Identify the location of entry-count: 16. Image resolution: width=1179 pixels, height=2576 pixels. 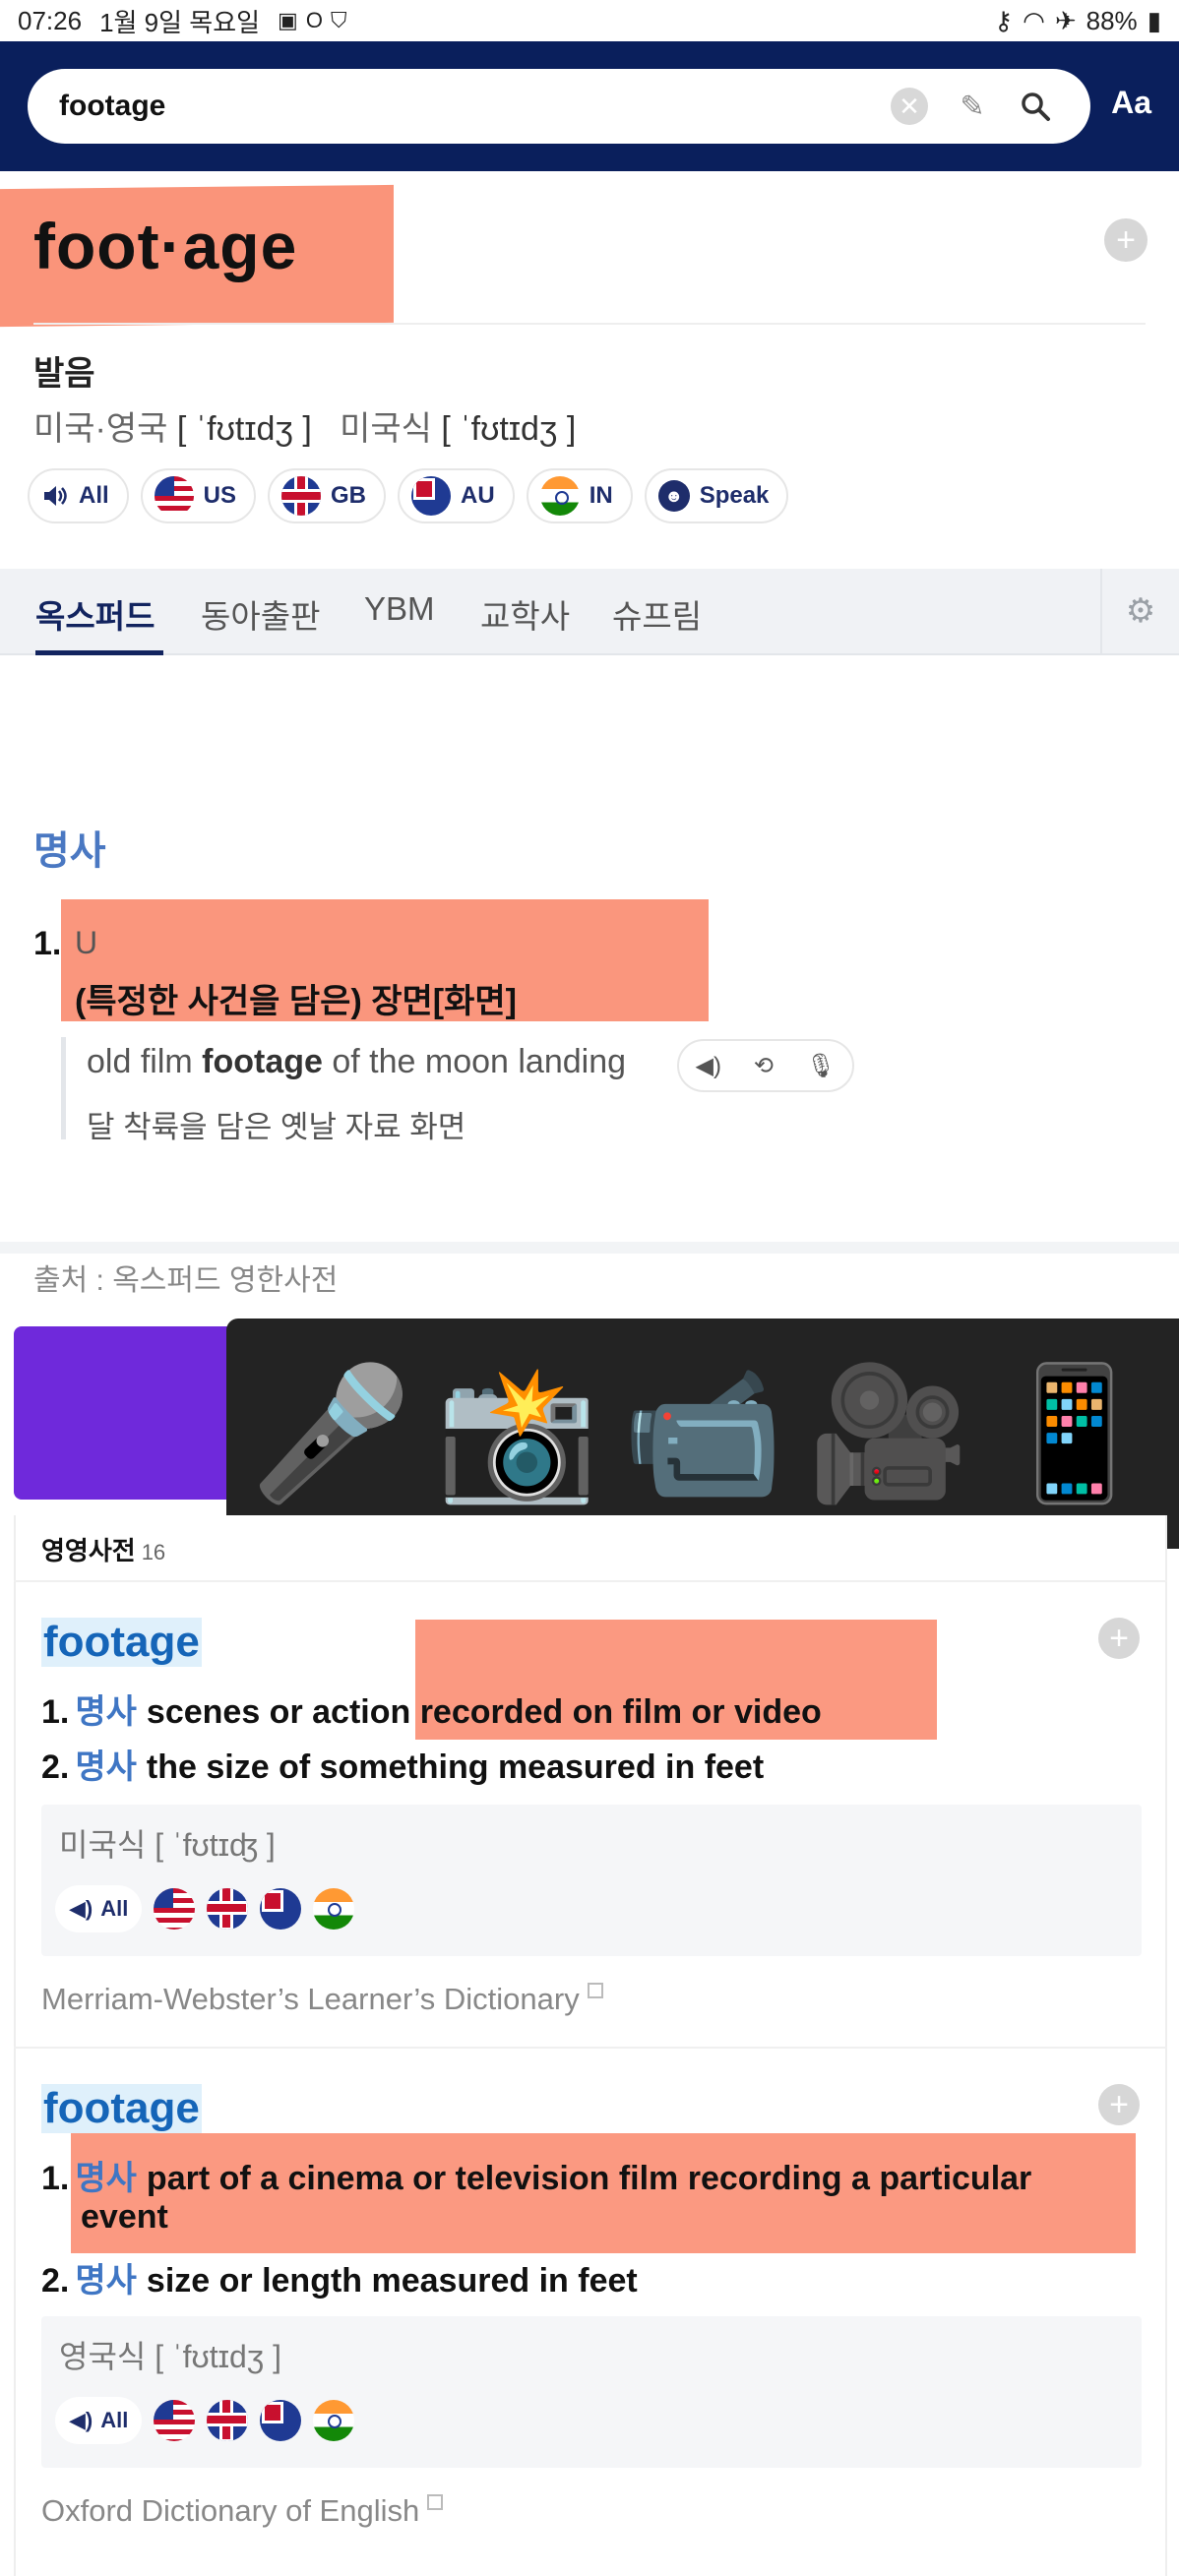
(153, 1552).